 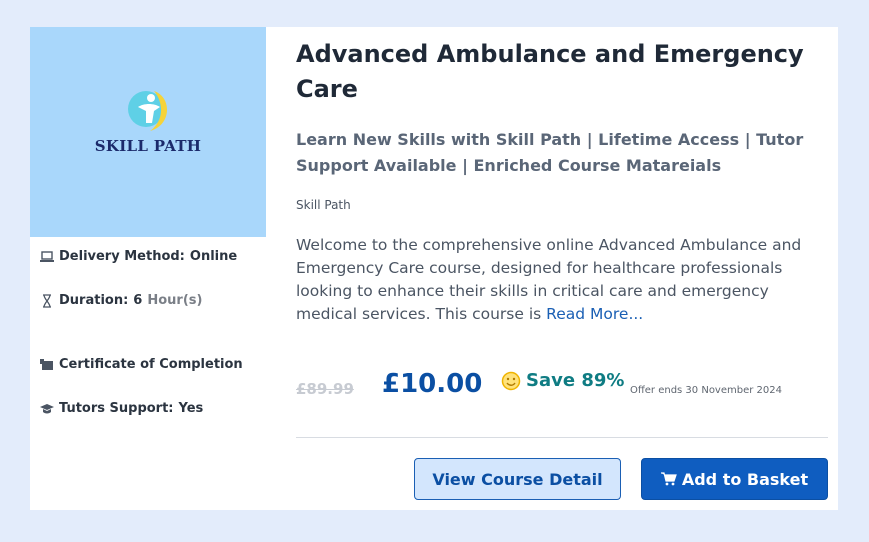 What do you see at coordinates (745, 479) in the screenshot?
I see `add-to-basket-label: Add to Basket` at bounding box center [745, 479].